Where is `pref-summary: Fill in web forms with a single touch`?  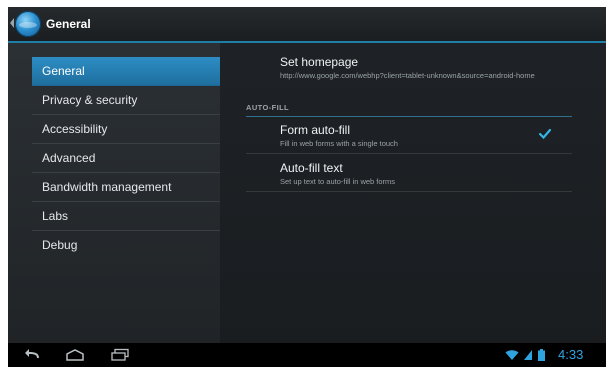 pref-summary: Fill in web forms with a single touch is located at coordinates (339, 143).